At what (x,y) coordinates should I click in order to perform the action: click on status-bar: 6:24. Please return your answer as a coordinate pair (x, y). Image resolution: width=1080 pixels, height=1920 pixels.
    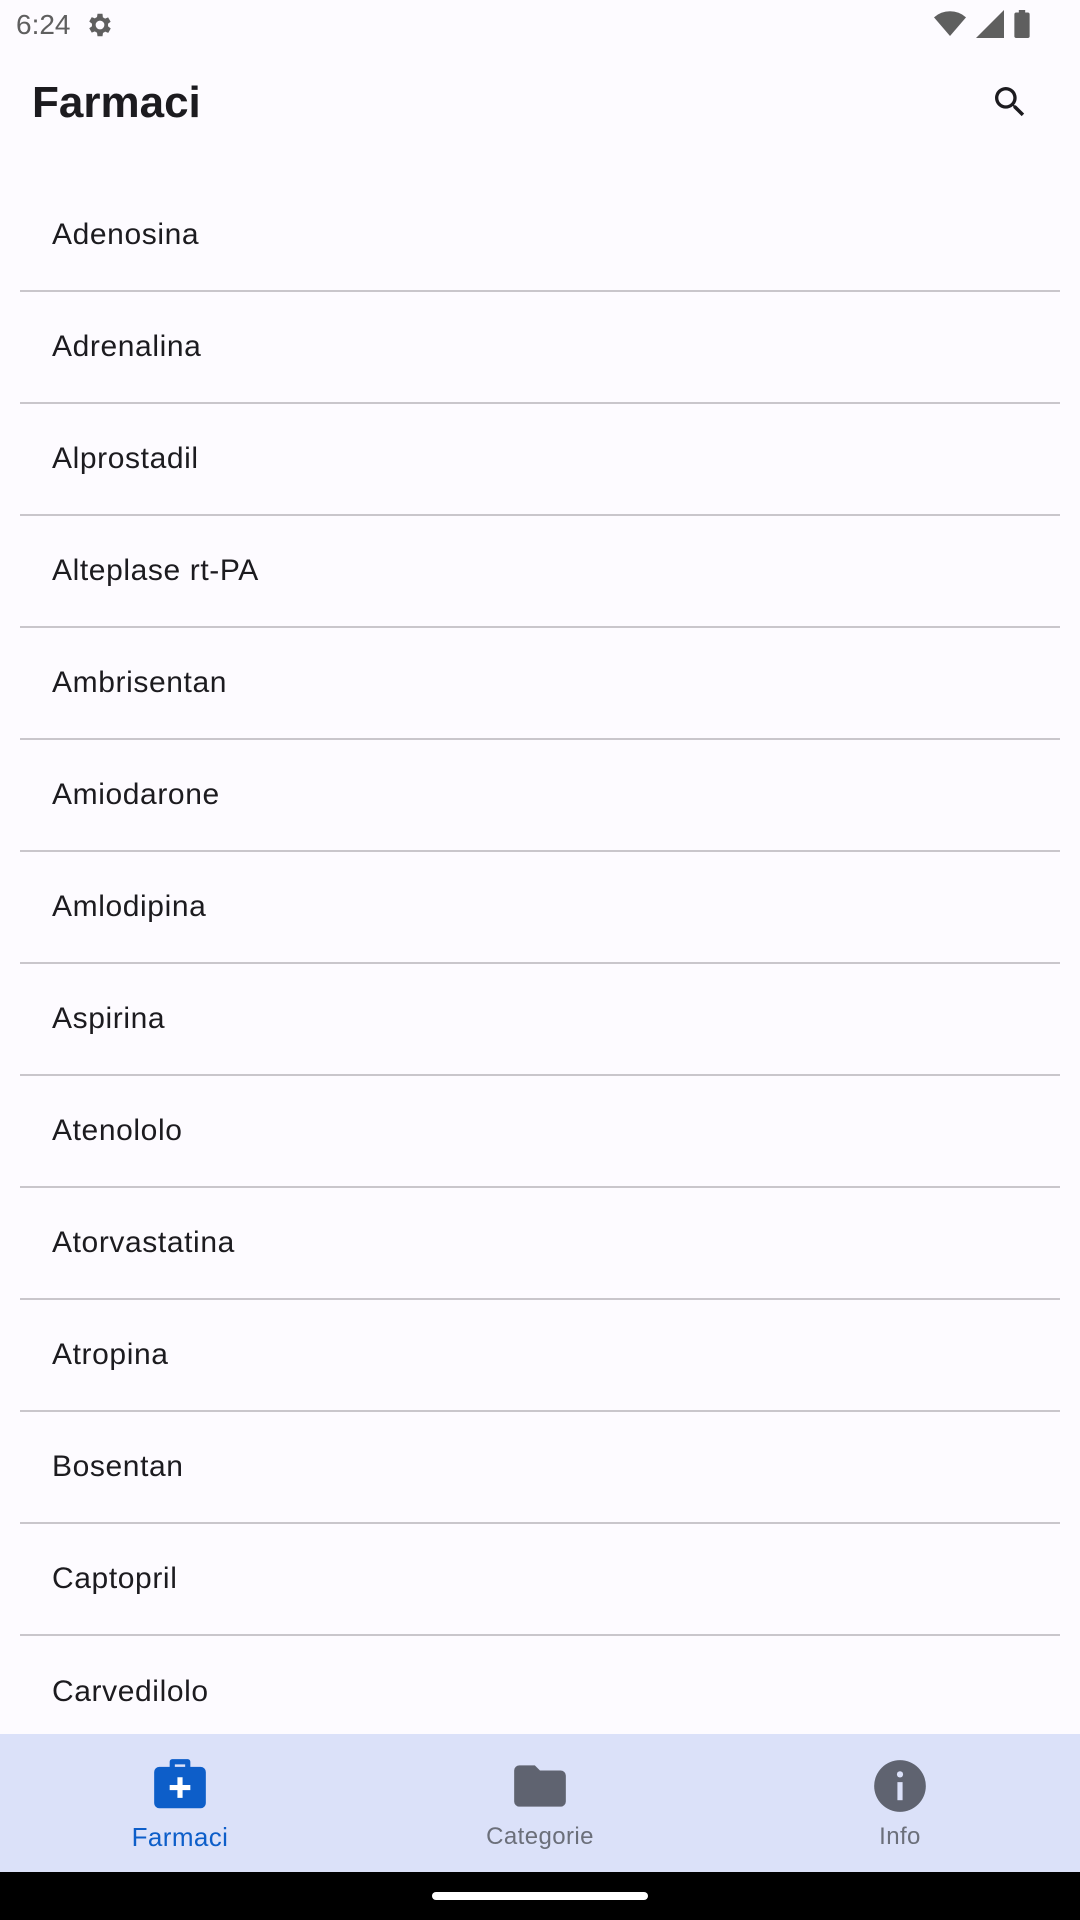
    Looking at the image, I should click on (540, 25).